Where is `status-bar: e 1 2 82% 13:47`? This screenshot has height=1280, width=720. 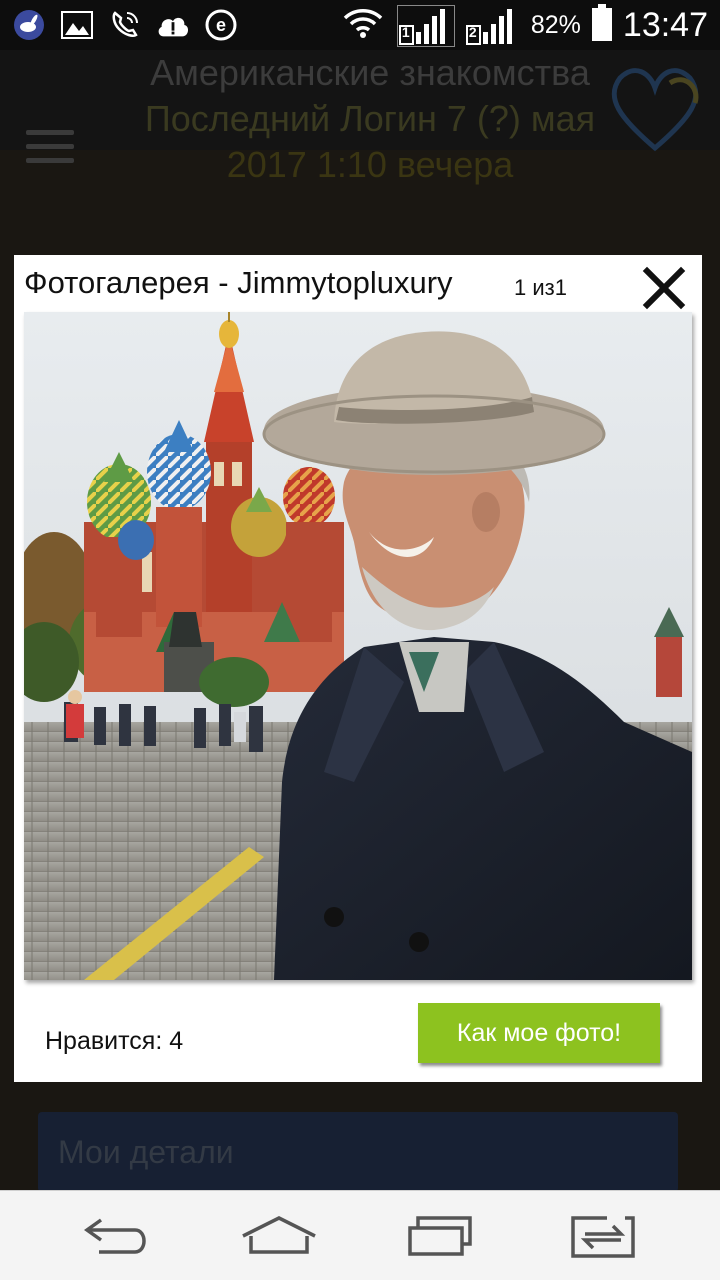
status-bar: e 1 2 82% 13:47 is located at coordinates (360, 25).